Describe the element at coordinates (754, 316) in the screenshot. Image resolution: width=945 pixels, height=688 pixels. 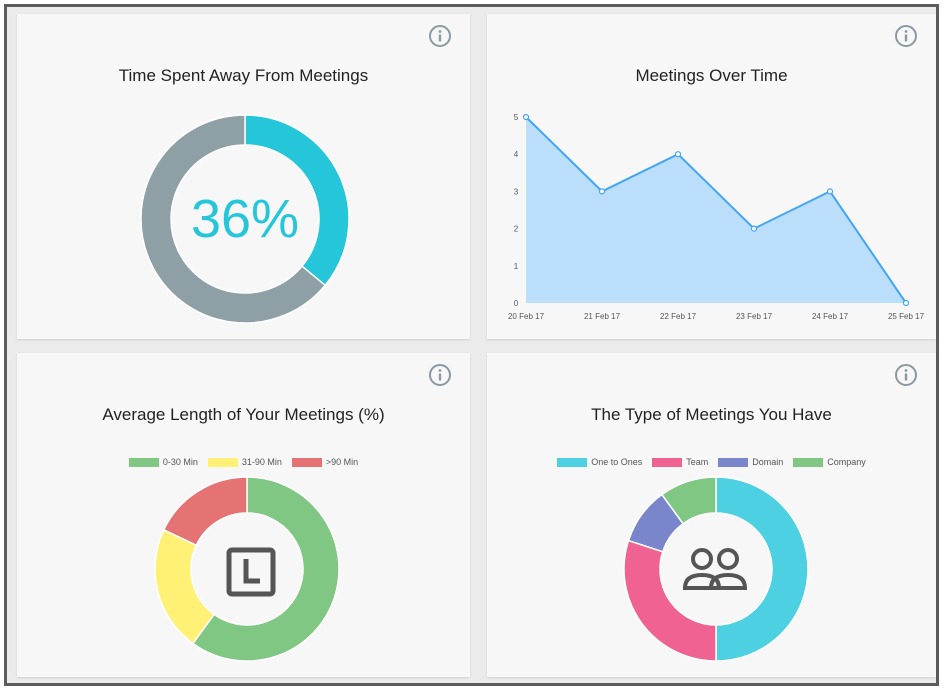
I see `x-tick-label: 23 Feb 17` at that location.